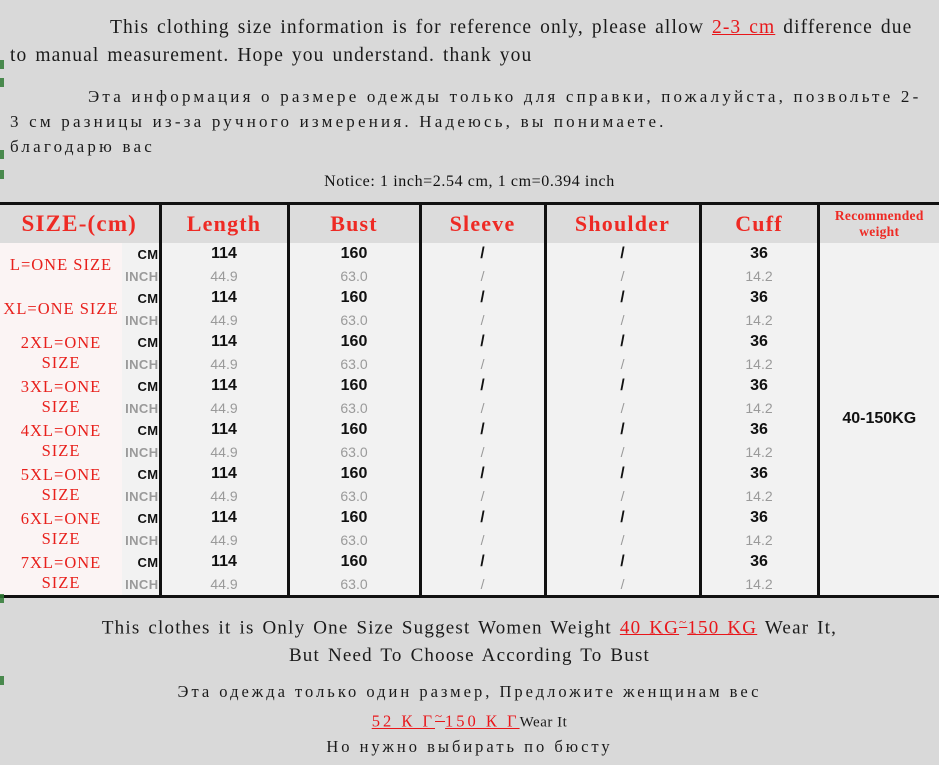 The width and height of the screenshot is (939, 765). I want to click on weight-low-highlight: 40 KG, so click(649, 628).